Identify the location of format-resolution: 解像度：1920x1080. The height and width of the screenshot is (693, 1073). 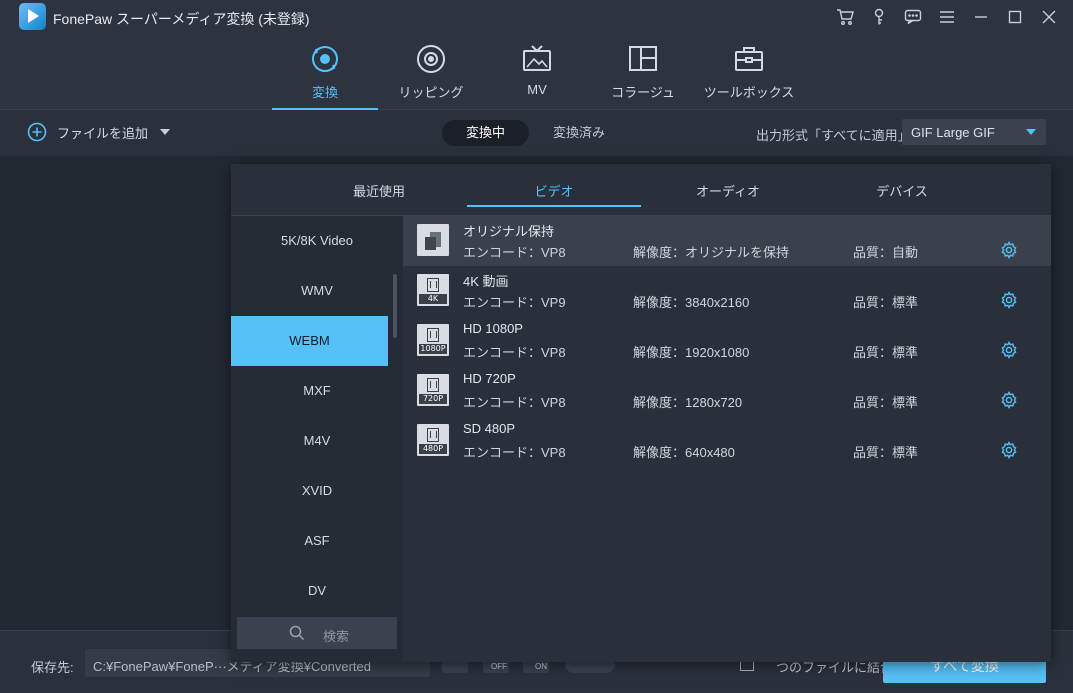
(691, 352).